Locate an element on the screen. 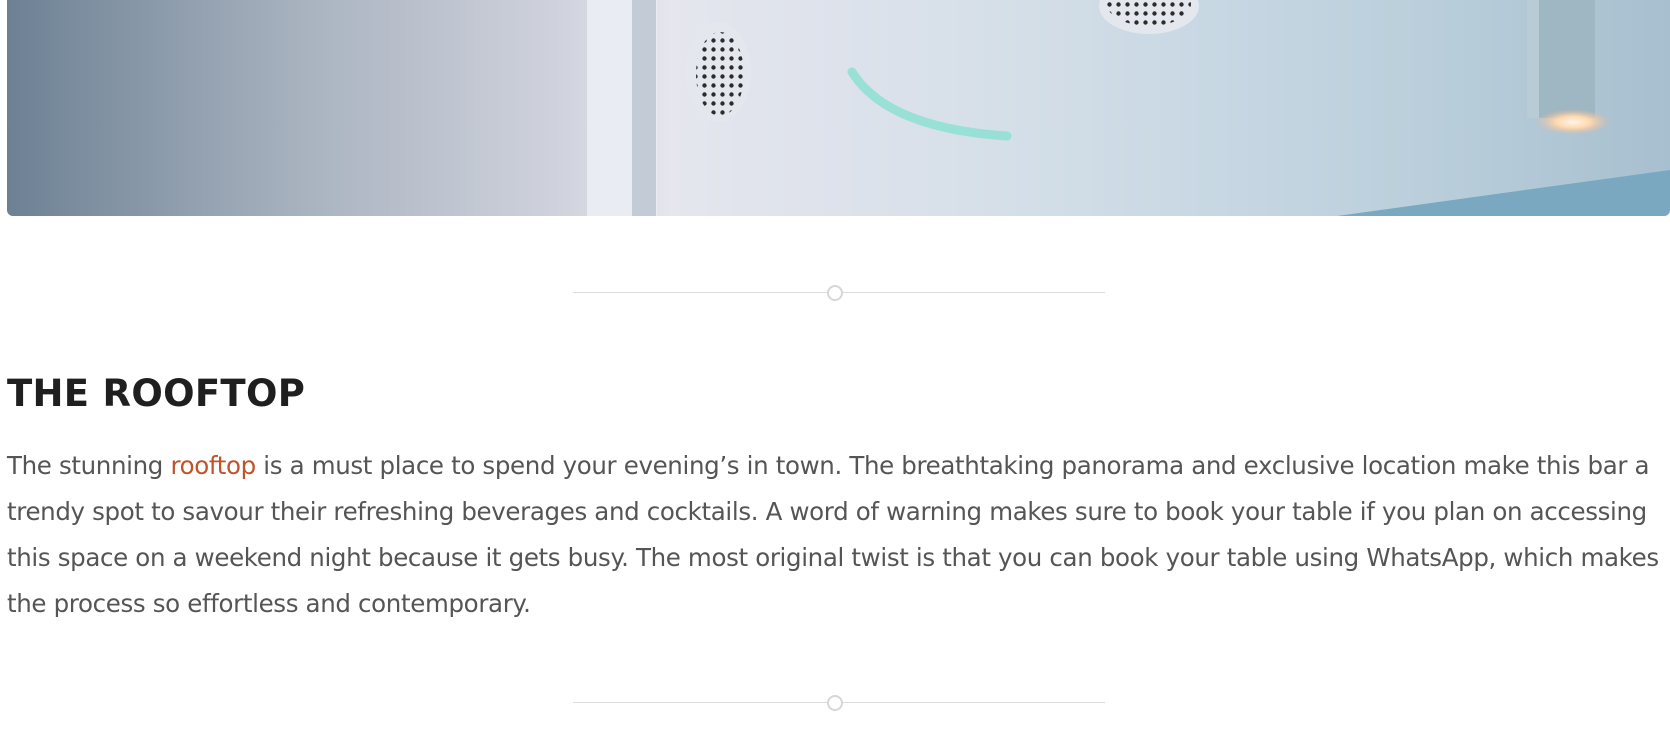 This screenshot has width=1670, height=748. section-divider is located at coordinates (839, 293).